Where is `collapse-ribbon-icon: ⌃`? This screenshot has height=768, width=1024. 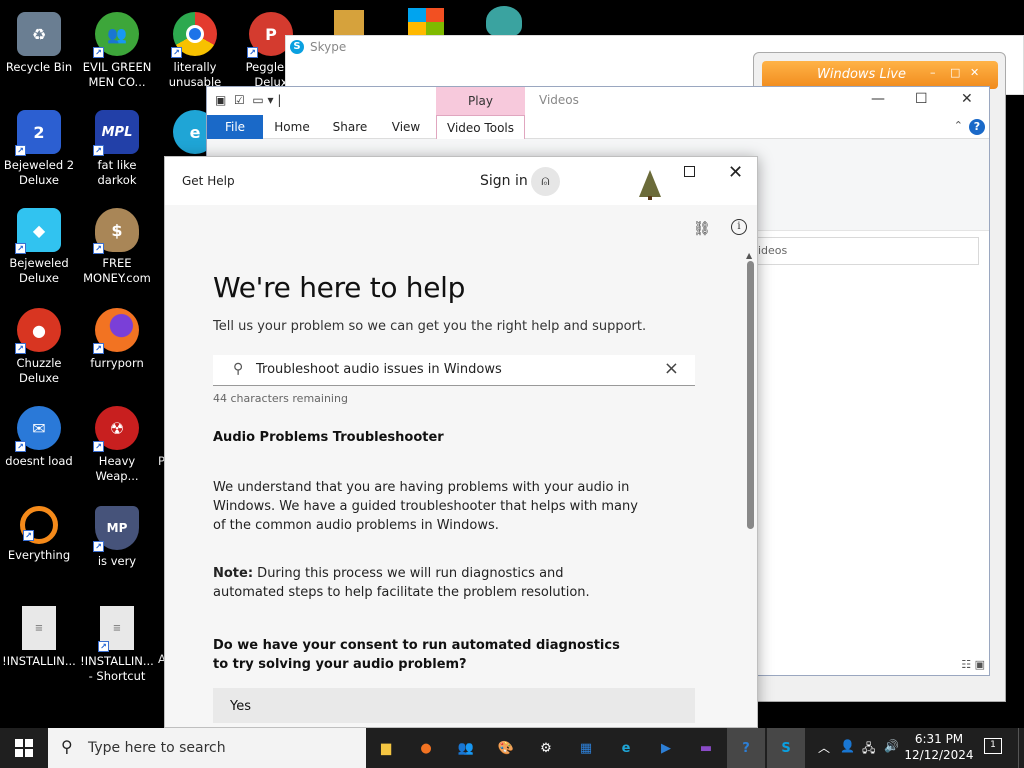 collapse-ribbon-icon: ⌃ is located at coordinates (958, 125).